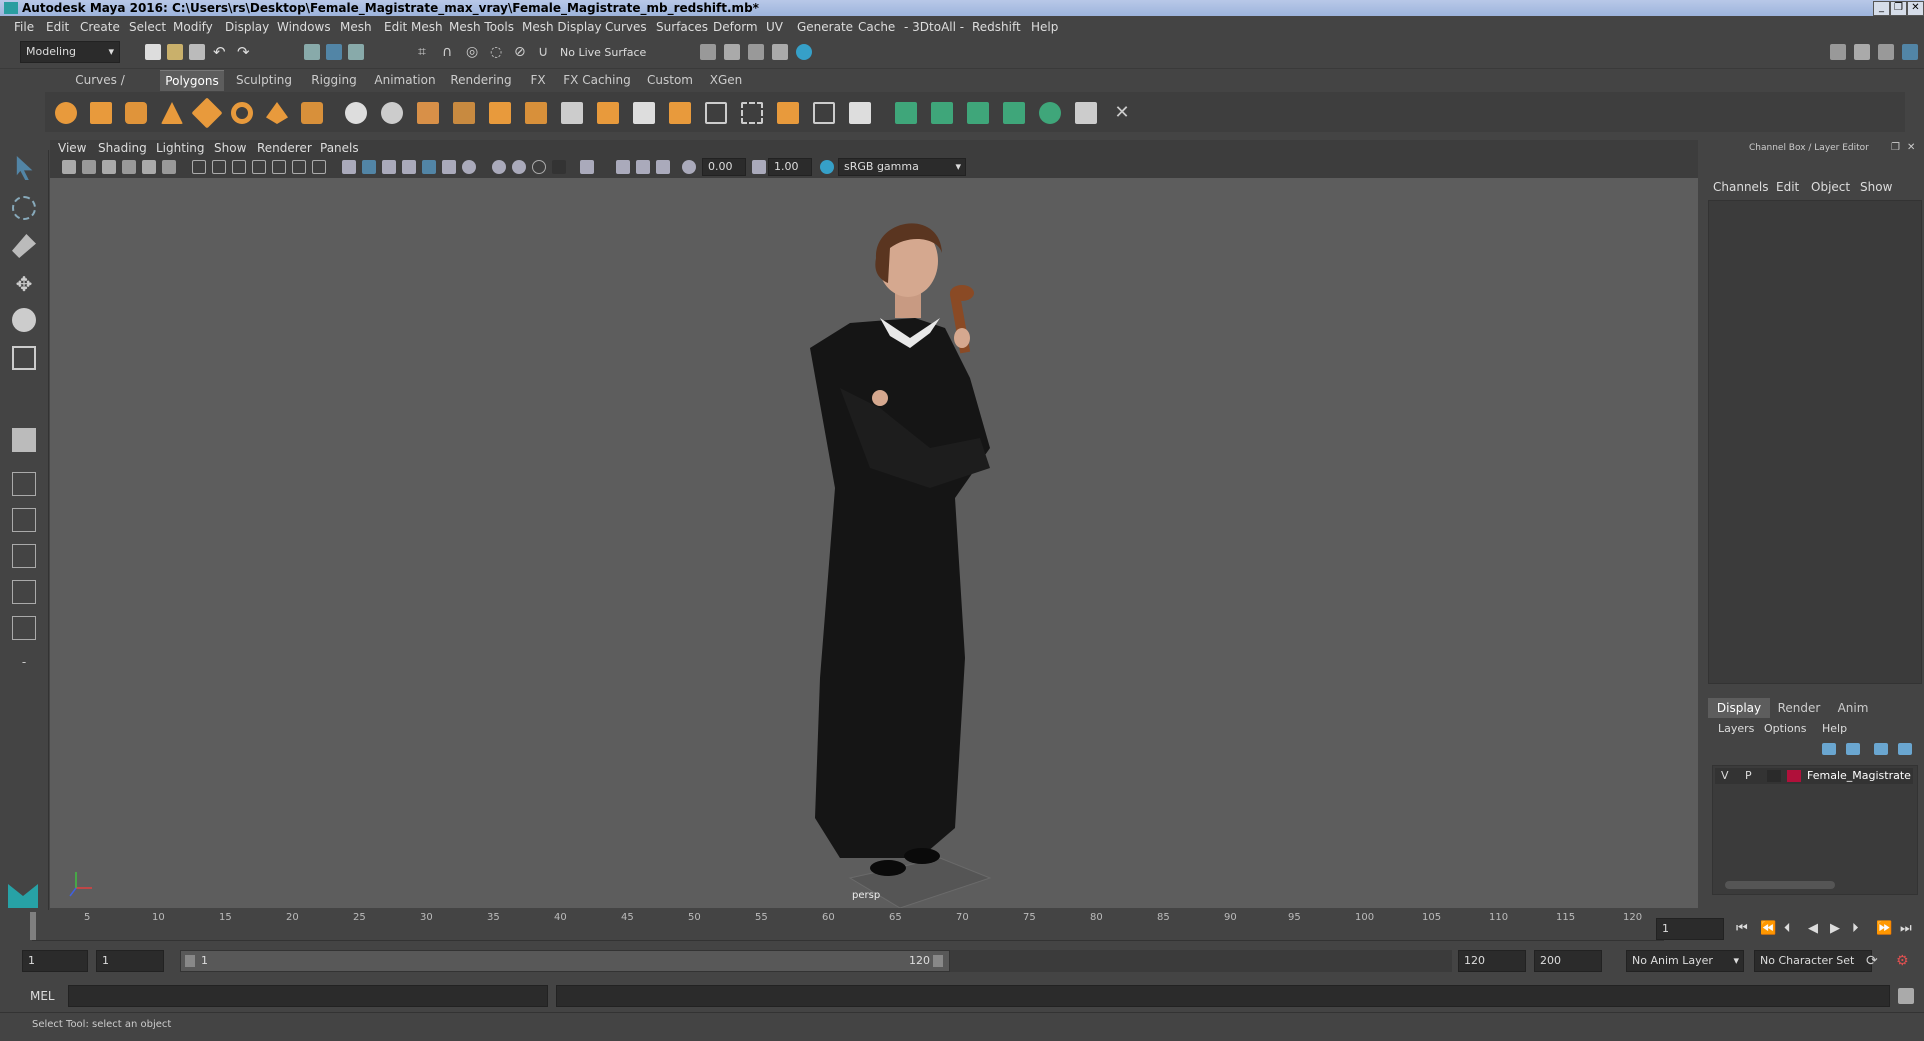 The height and width of the screenshot is (1041, 1924). I want to click on render-settings-icon, so click(756, 52).